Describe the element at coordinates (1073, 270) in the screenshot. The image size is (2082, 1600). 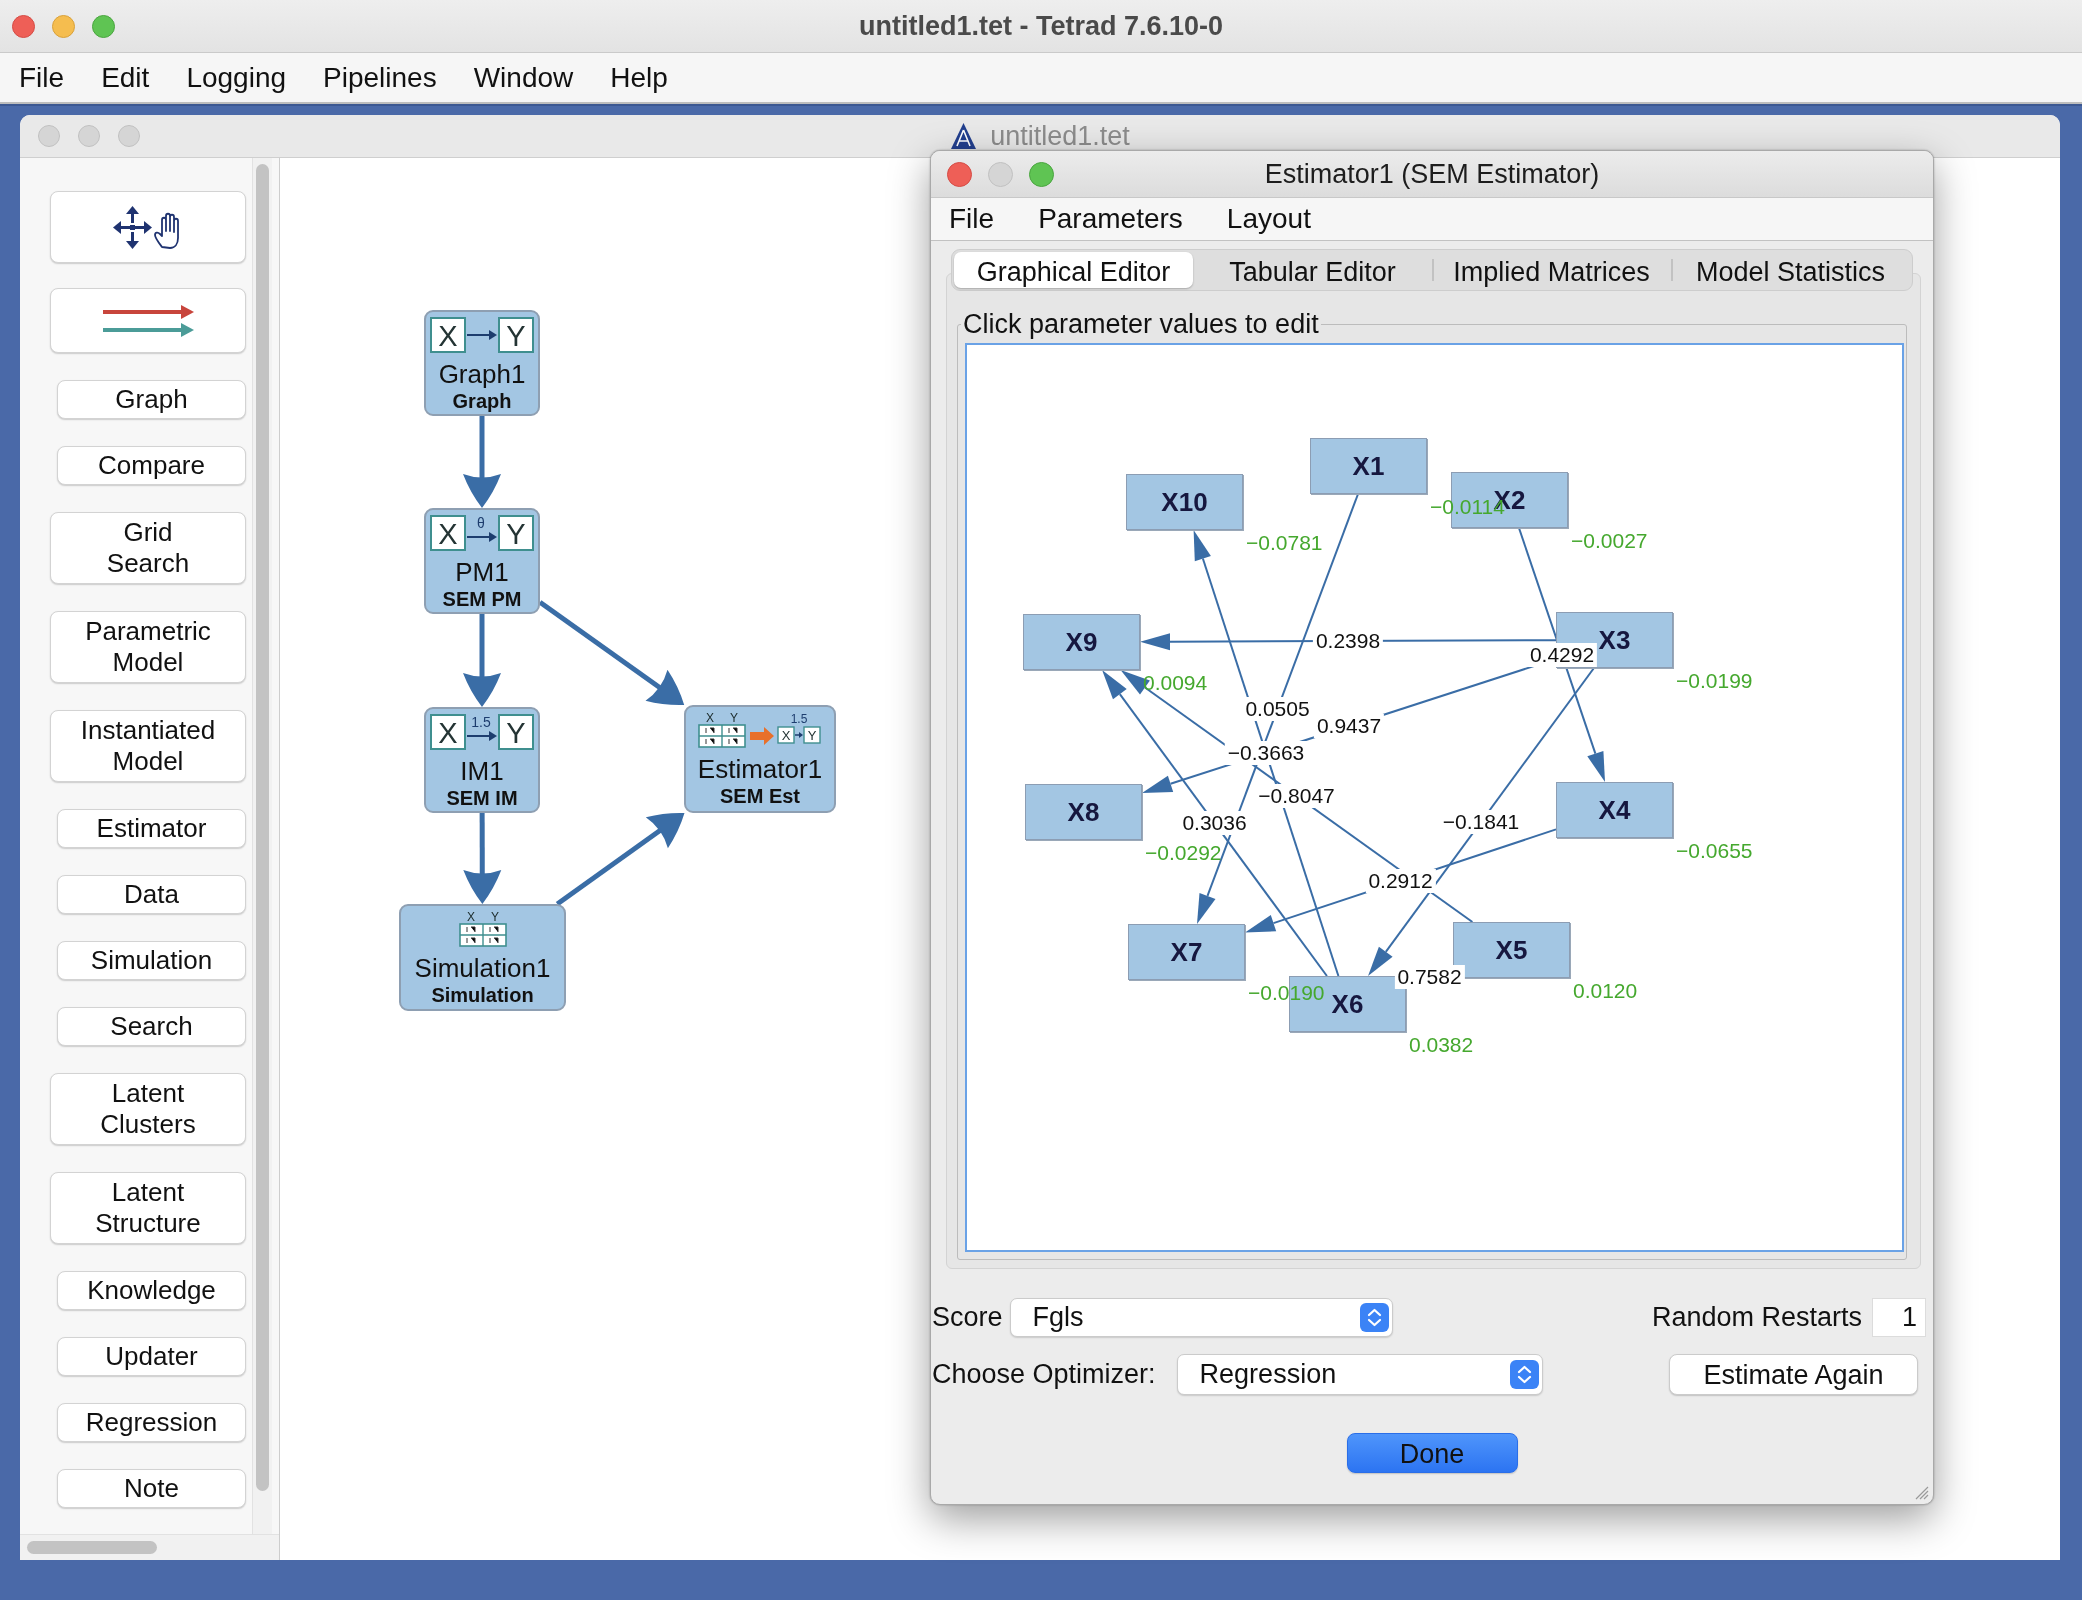
I see `tab: Graphical Editor` at that location.